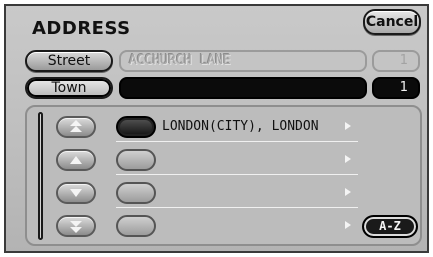 The height and width of the screenshot is (257, 433). I want to click on down-button, so click(76, 193).